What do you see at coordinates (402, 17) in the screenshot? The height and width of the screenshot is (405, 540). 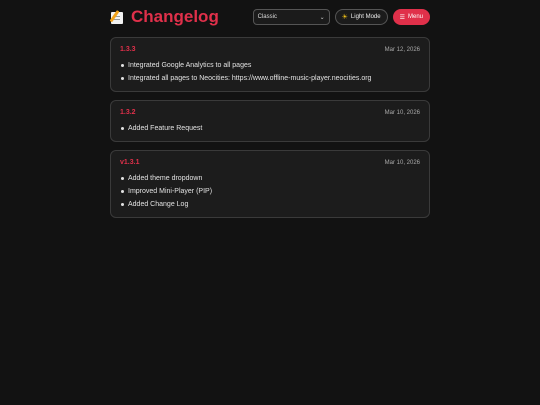 I see `hamburger-icon: ☰` at bounding box center [402, 17].